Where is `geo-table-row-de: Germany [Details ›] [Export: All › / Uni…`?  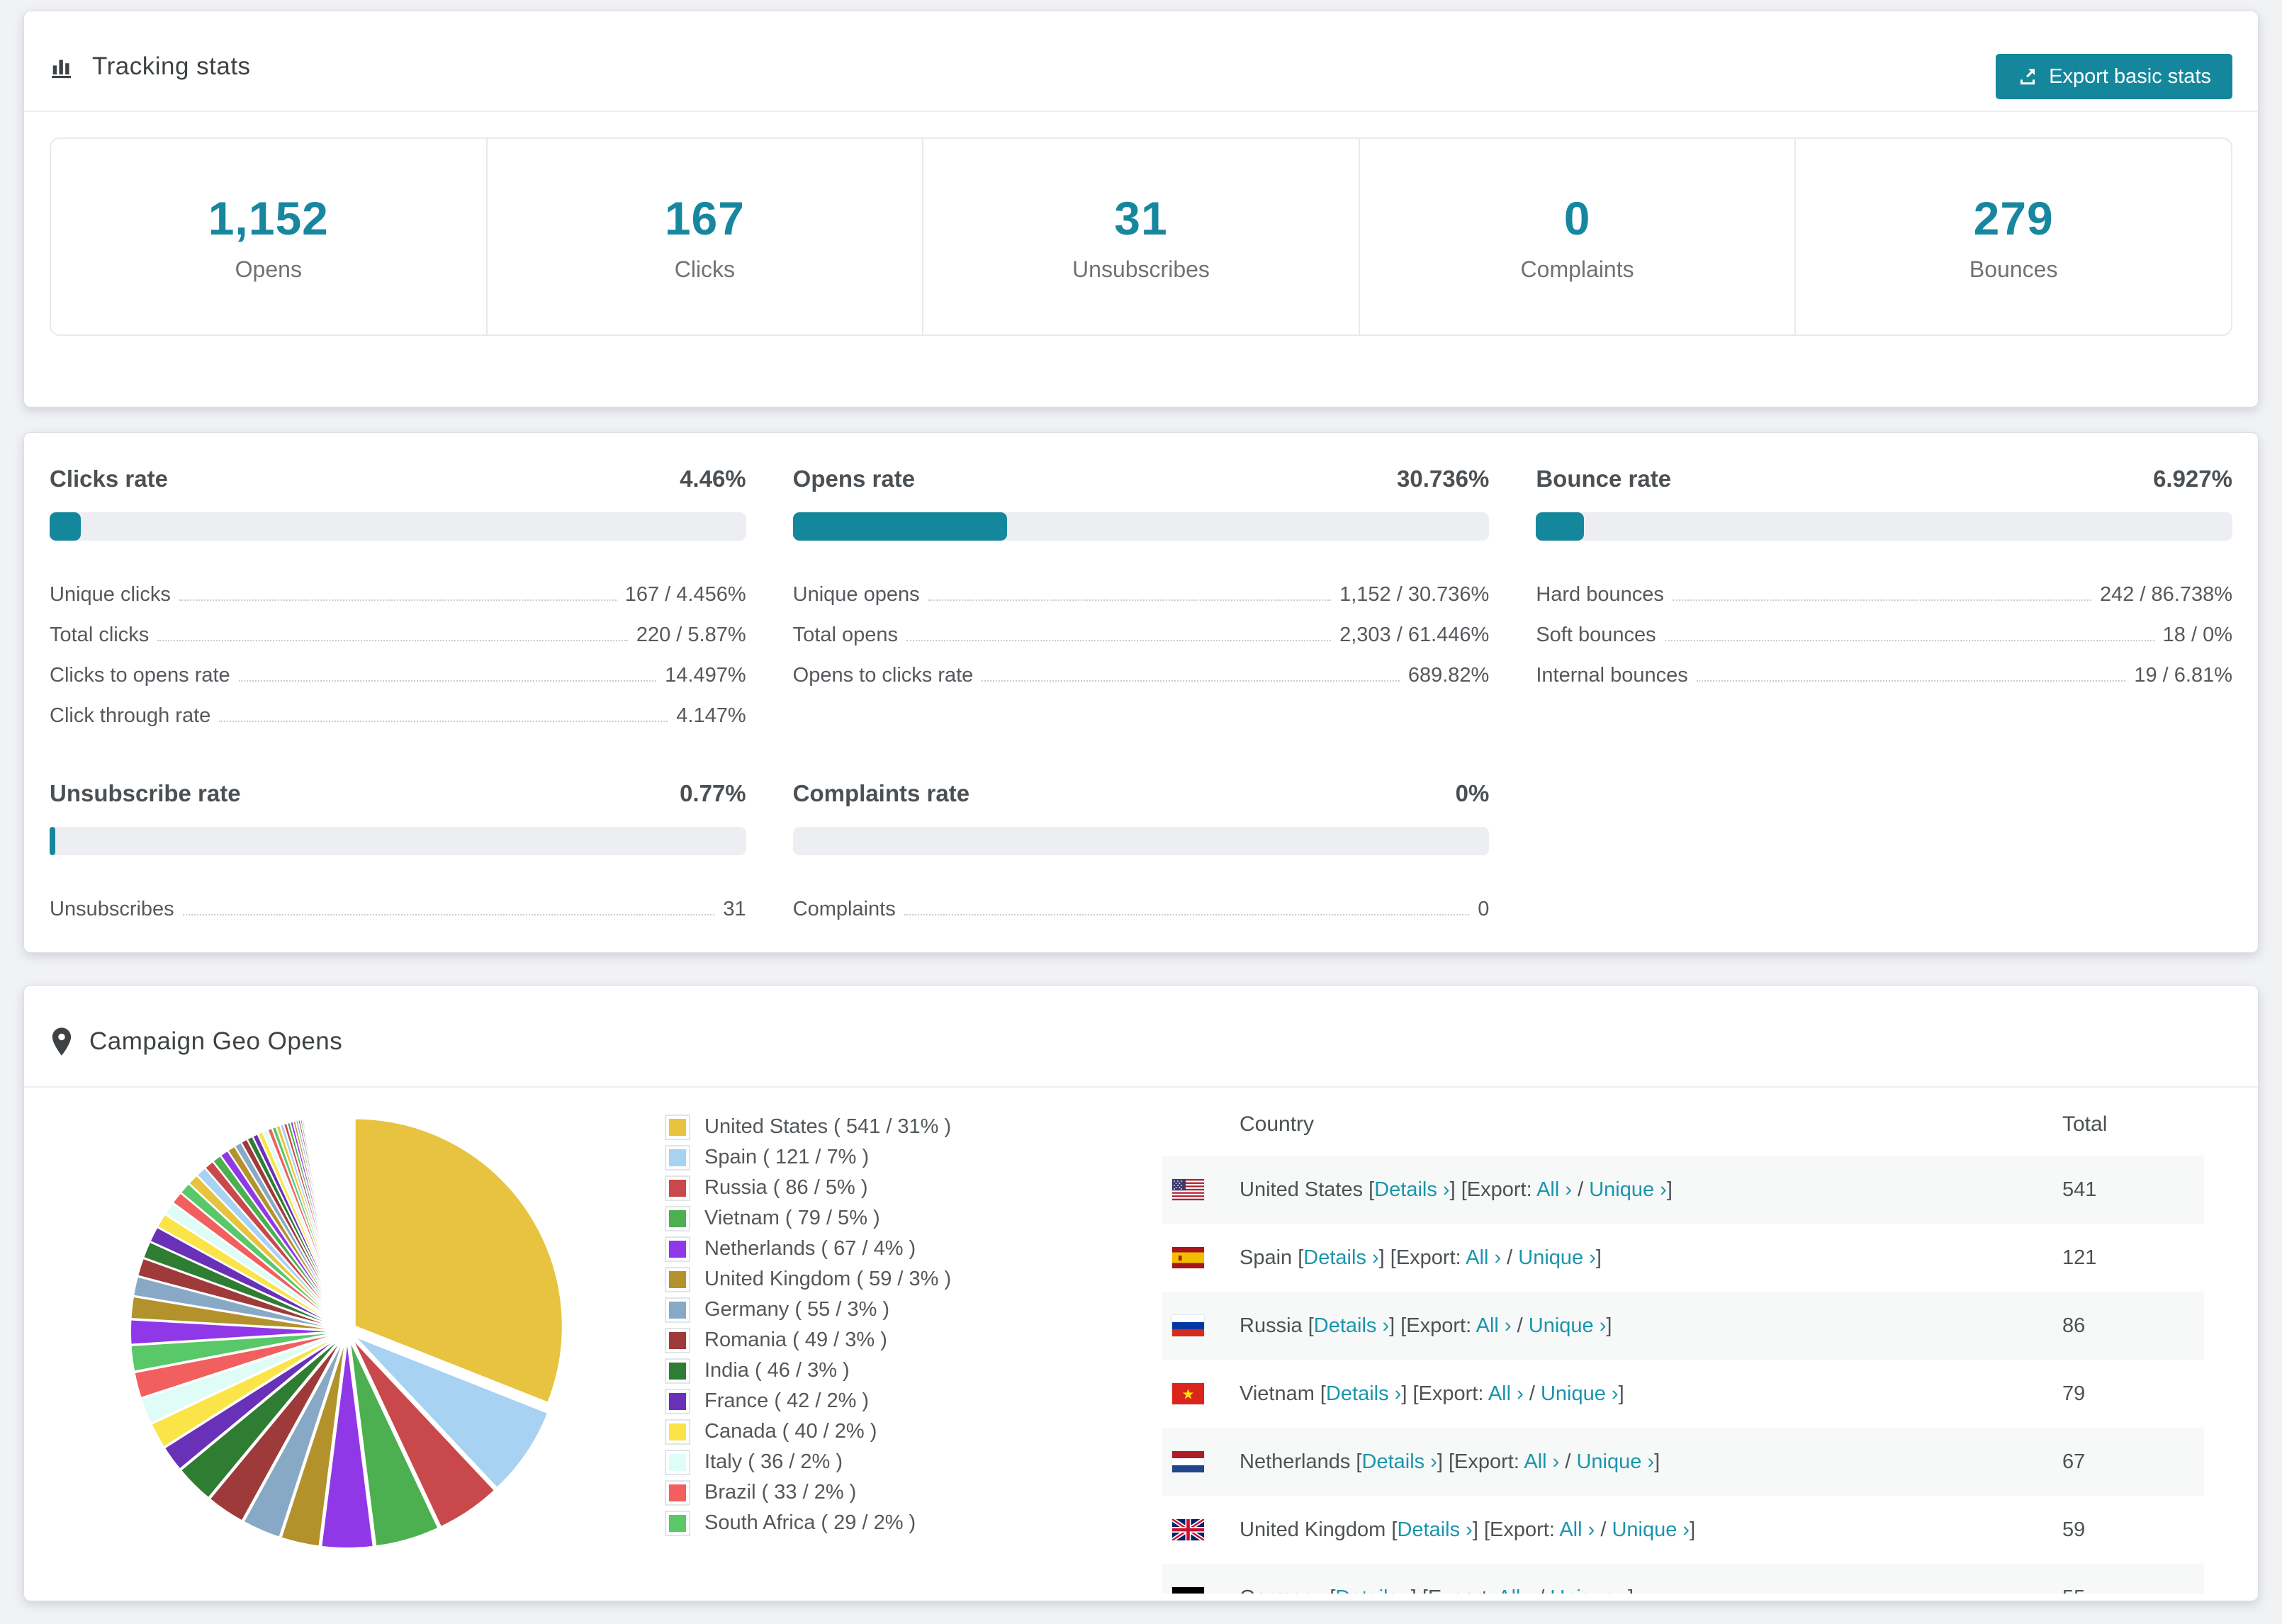 geo-table-row-de: Germany [Details ›] [Export: All › / Uni… is located at coordinates (1683, 1579).